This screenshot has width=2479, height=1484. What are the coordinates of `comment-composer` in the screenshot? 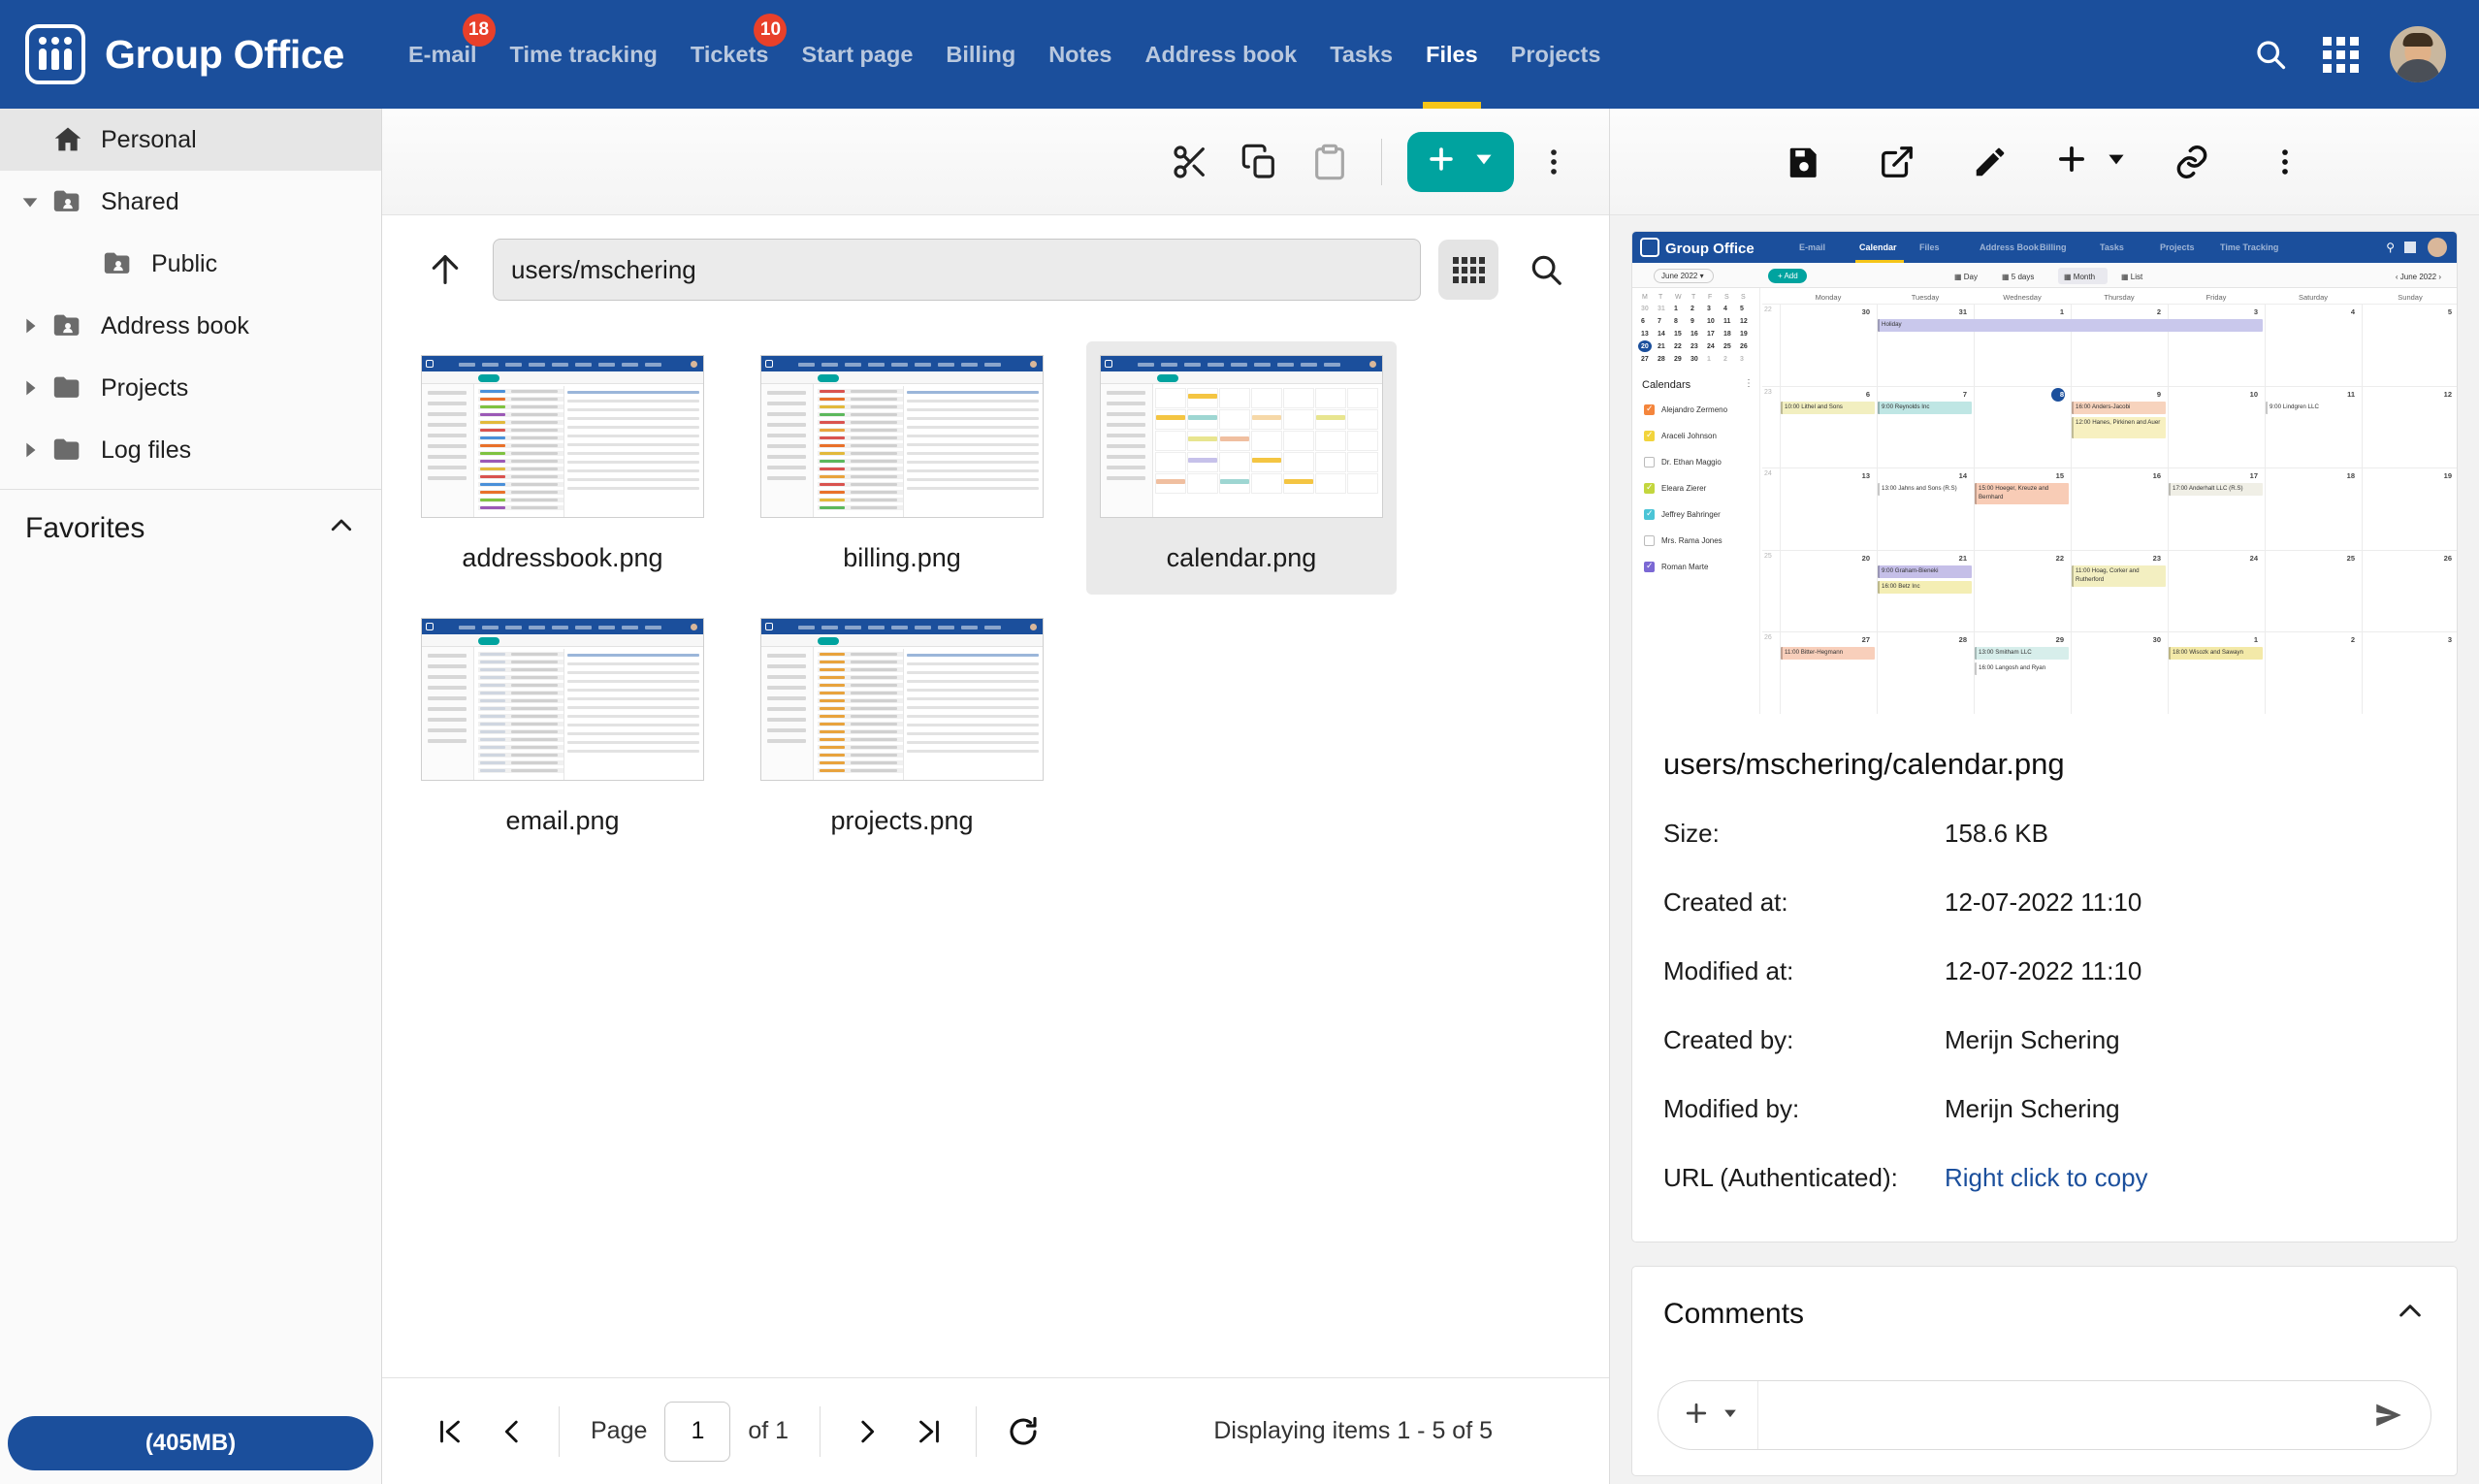 It's located at (2044, 1415).